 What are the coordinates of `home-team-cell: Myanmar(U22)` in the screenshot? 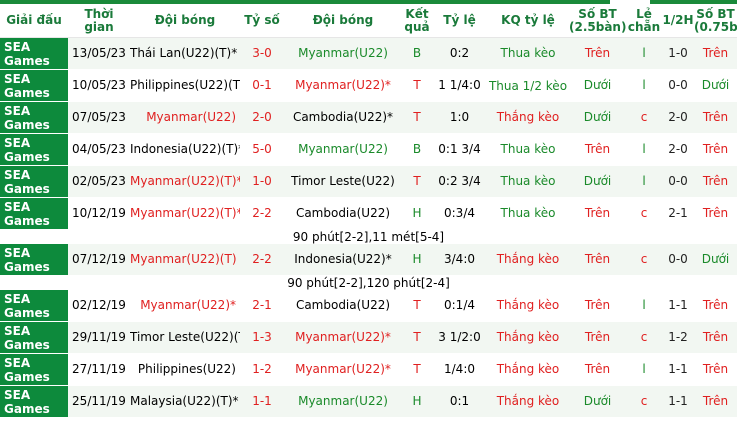 It's located at (185, 117).